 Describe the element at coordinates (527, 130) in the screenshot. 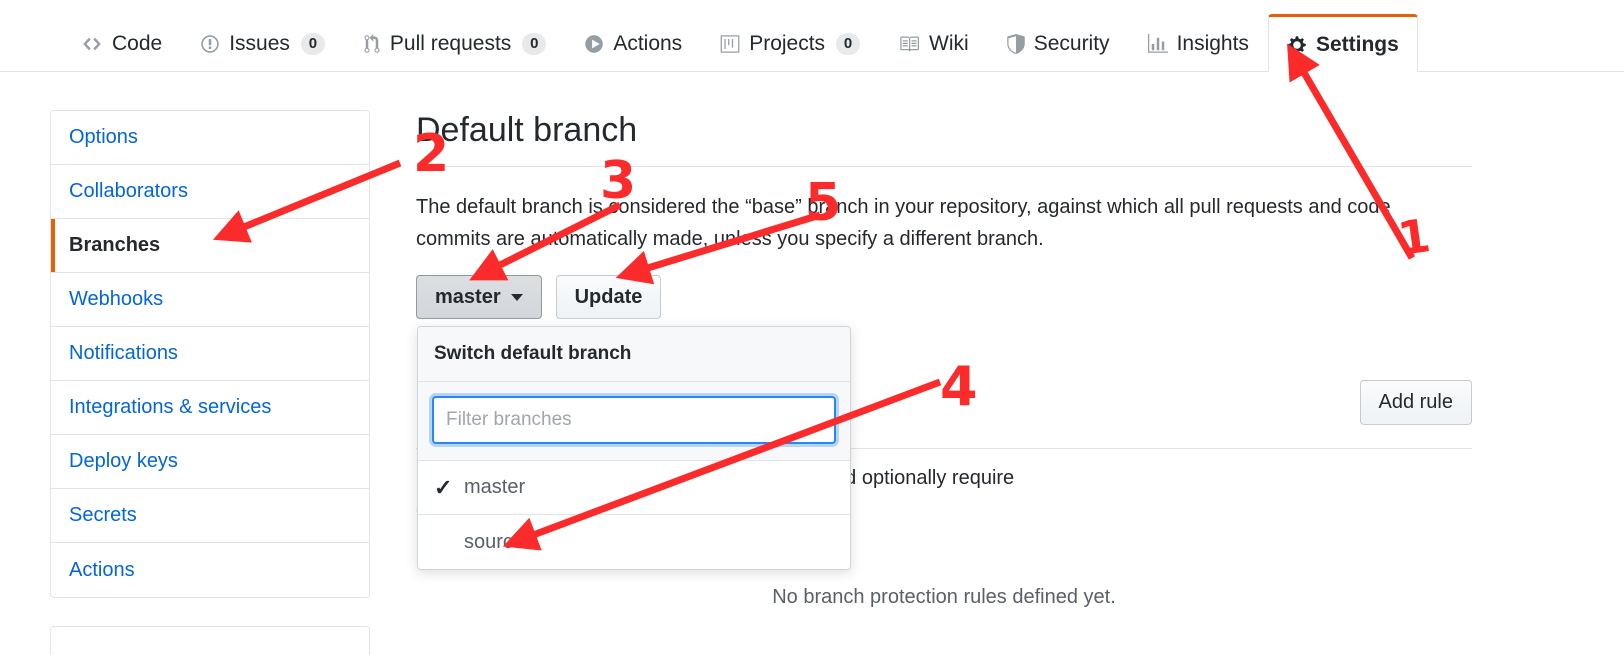

I see `page-title: Default branch` at that location.